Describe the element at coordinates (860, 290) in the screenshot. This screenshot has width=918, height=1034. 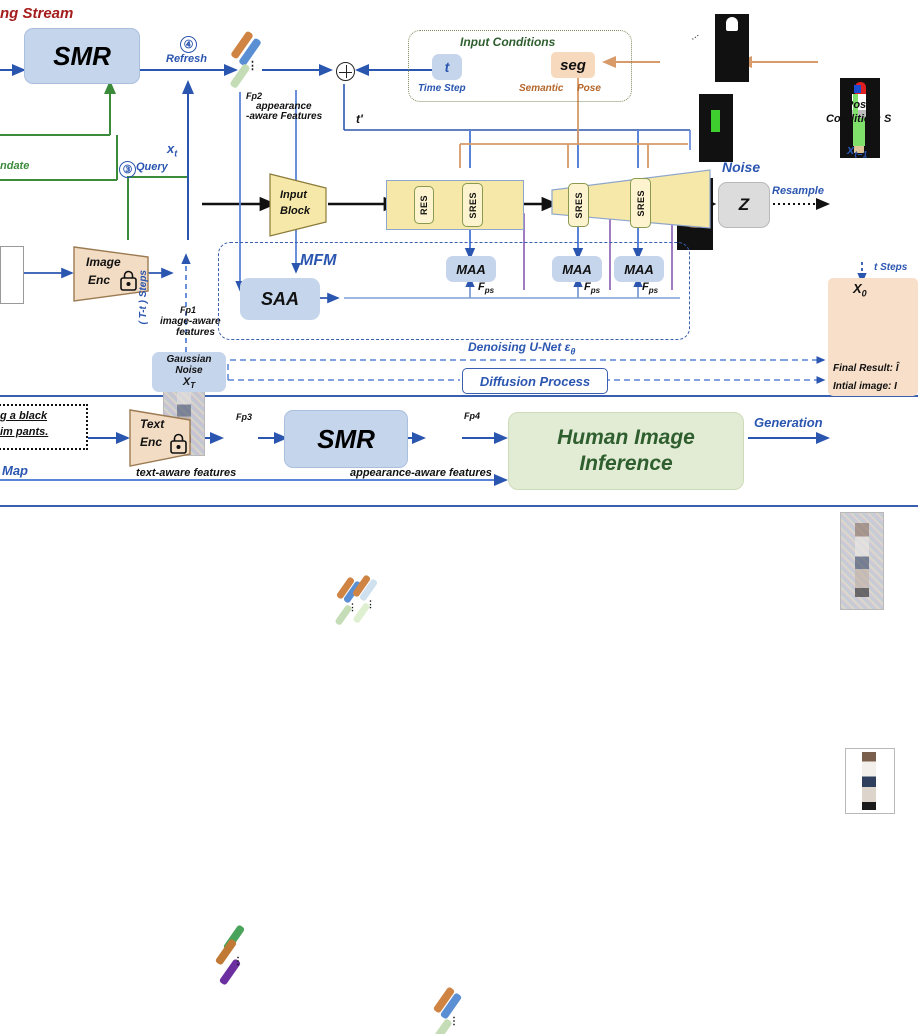
I see `x0-label: X0` at that location.